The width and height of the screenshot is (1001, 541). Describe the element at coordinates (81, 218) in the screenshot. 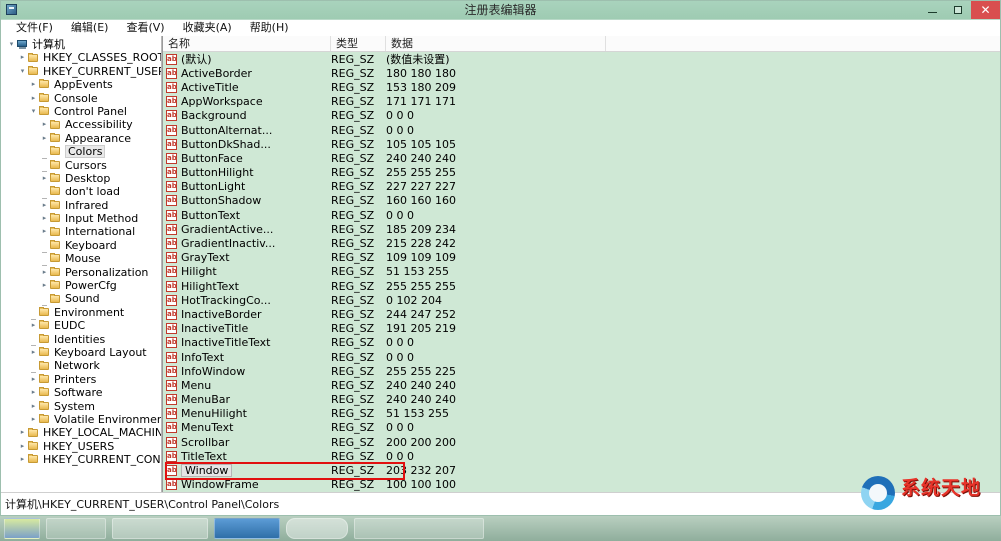

I see `tree-node: Input Method` at that location.